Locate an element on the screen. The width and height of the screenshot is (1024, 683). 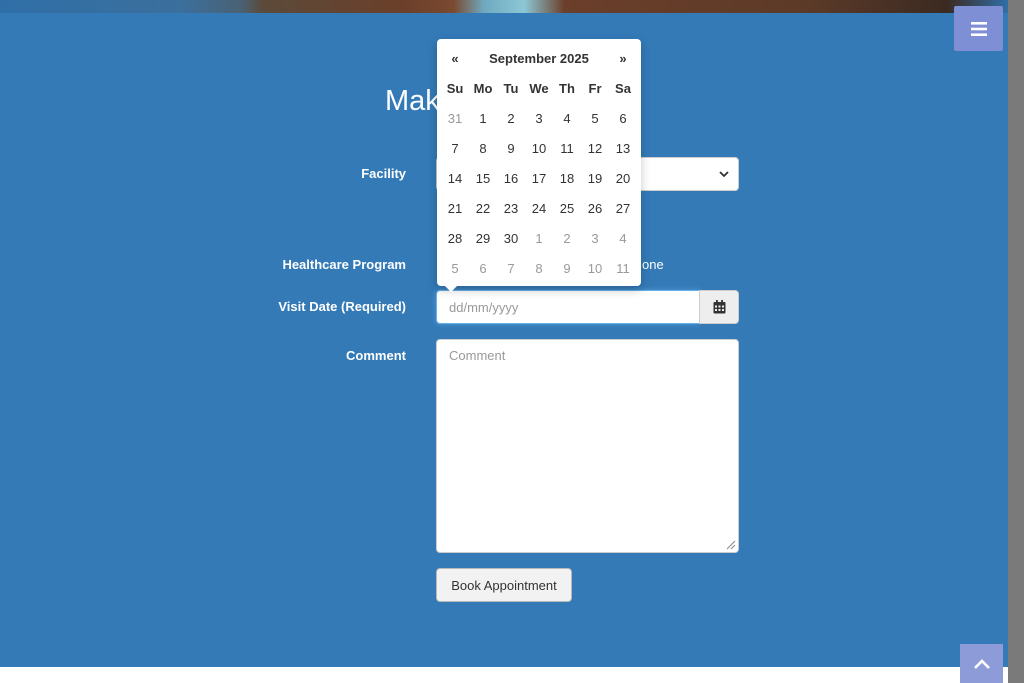
datepicker-day: 5 is located at coordinates (595, 118).